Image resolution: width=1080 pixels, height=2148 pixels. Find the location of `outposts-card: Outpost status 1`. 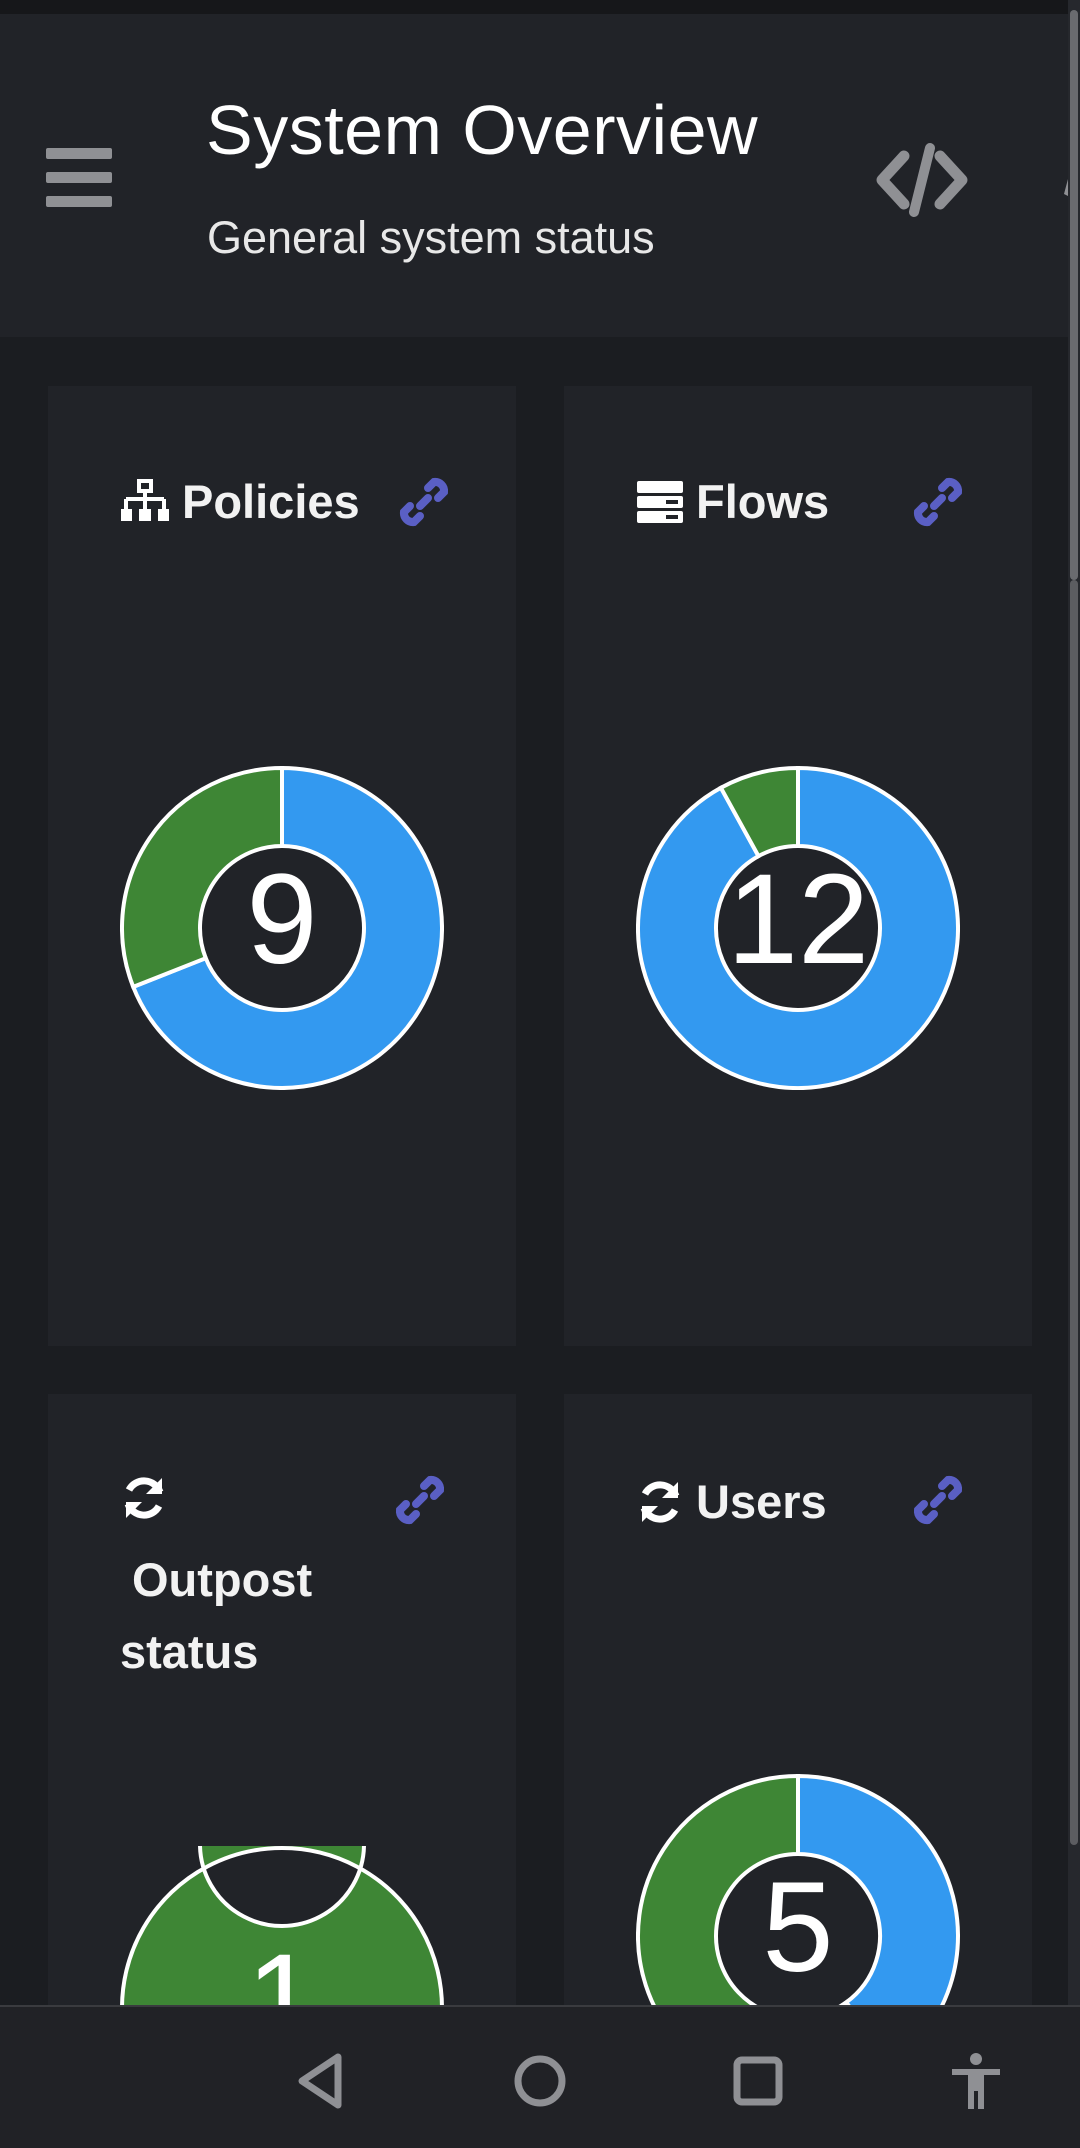

outposts-card: Outpost status 1 is located at coordinates (282, 1704).